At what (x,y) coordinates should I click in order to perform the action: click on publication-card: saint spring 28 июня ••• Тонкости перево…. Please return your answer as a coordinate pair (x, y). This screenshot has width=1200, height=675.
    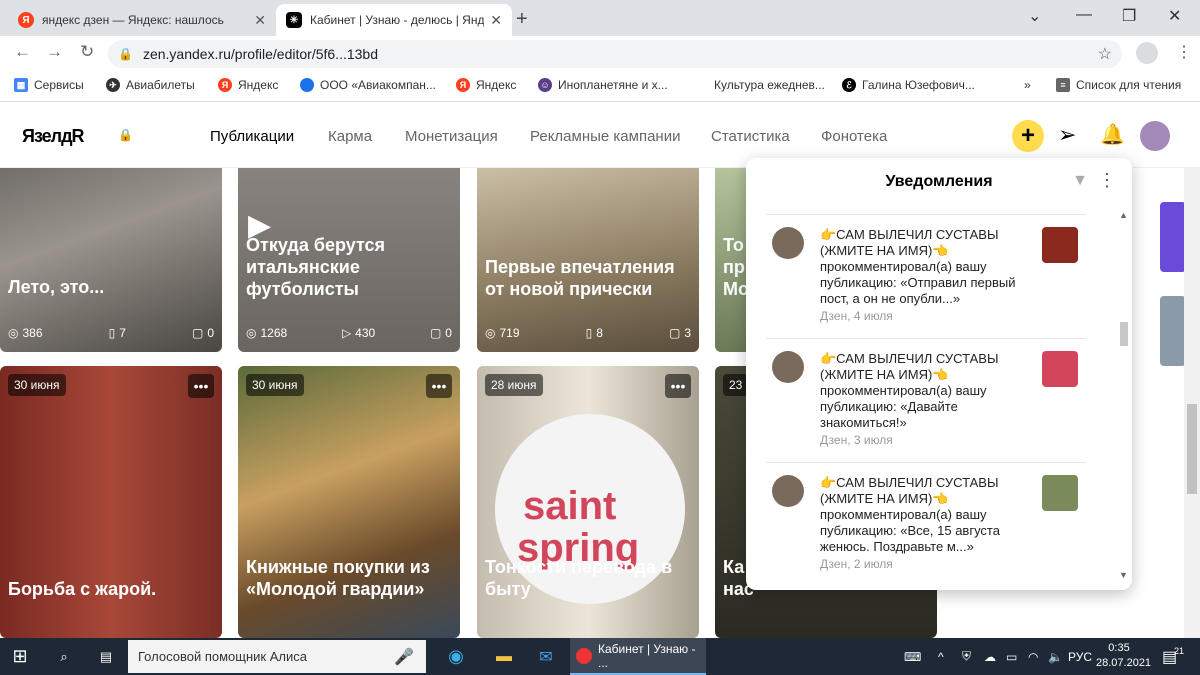
    Looking at the image, I should click on (588, 502).